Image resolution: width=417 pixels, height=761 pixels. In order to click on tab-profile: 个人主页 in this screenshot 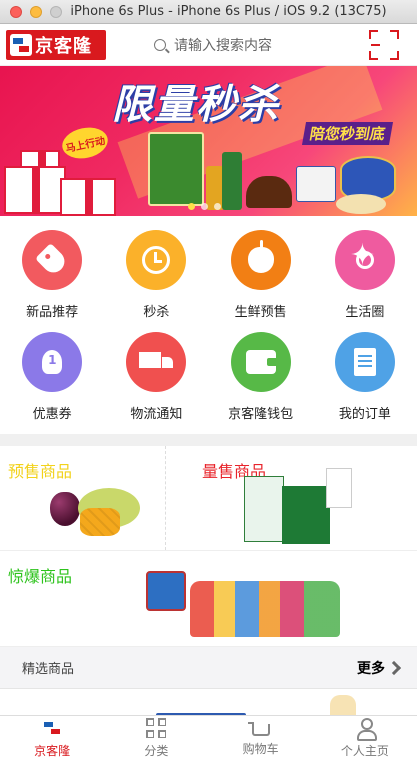, I will do `click(365, 738)`.